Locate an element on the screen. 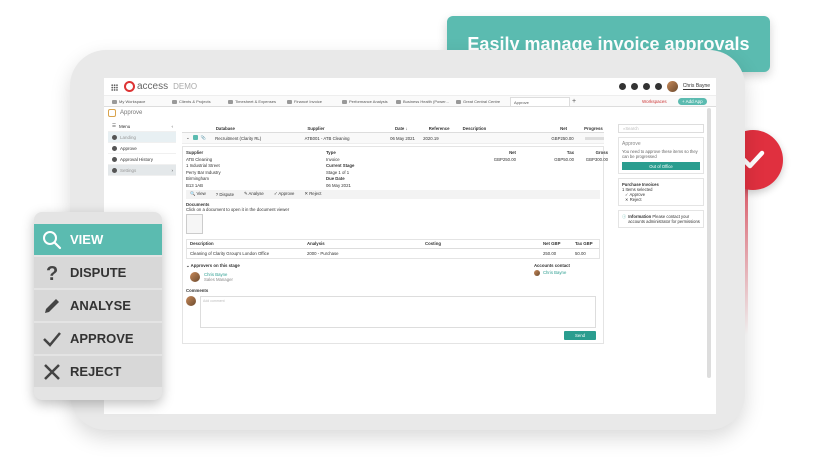 The image size is (820, 460). panel-reject-action: ✕ Reject is located at coordinates (662, 199).